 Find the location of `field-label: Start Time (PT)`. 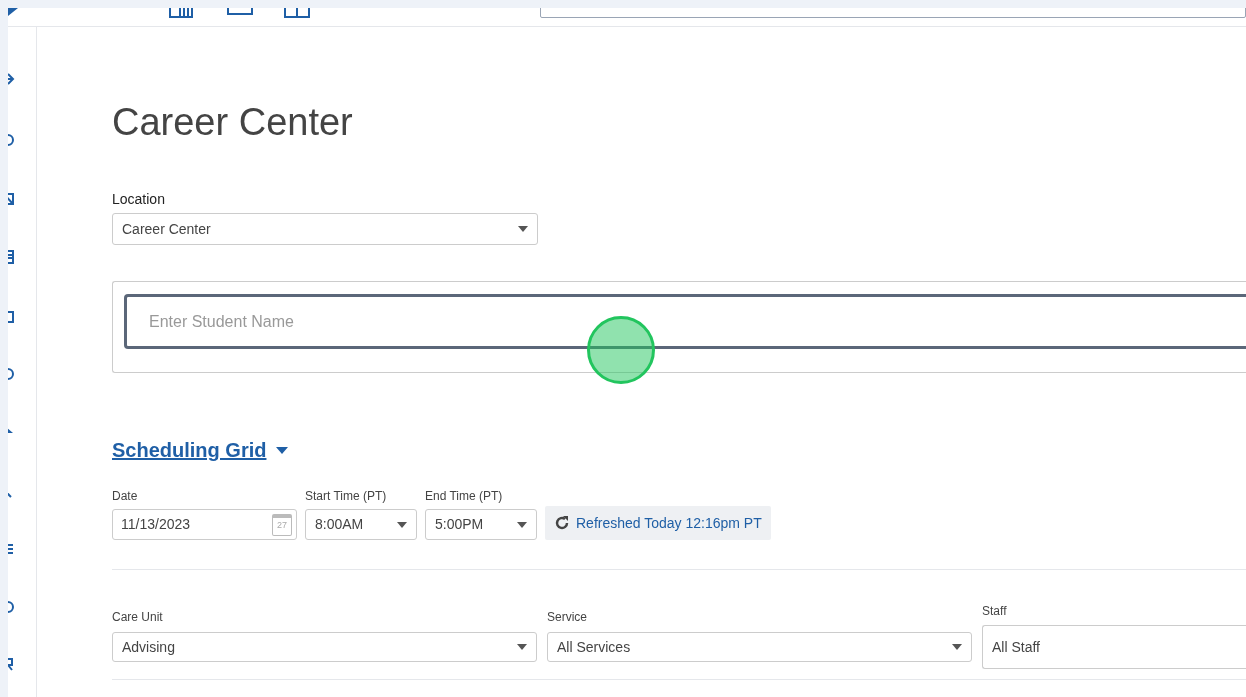

field-label: Start Time (PT) is located at coordinates (346, 496).